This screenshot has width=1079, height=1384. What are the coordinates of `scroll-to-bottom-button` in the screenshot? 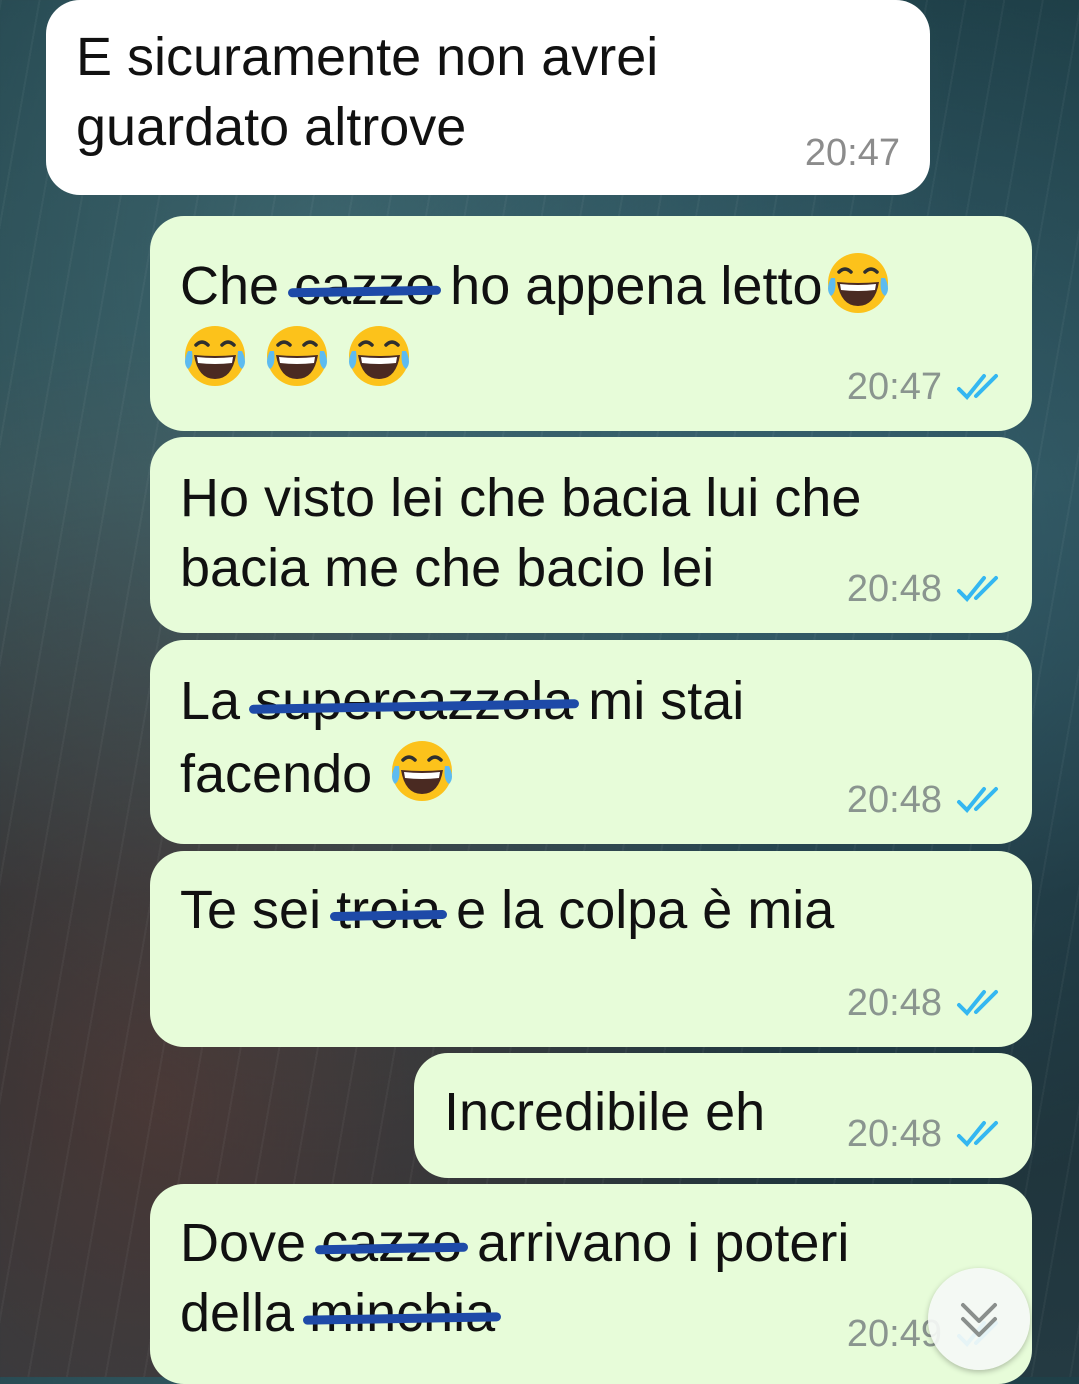 It's located at (979, 1319).